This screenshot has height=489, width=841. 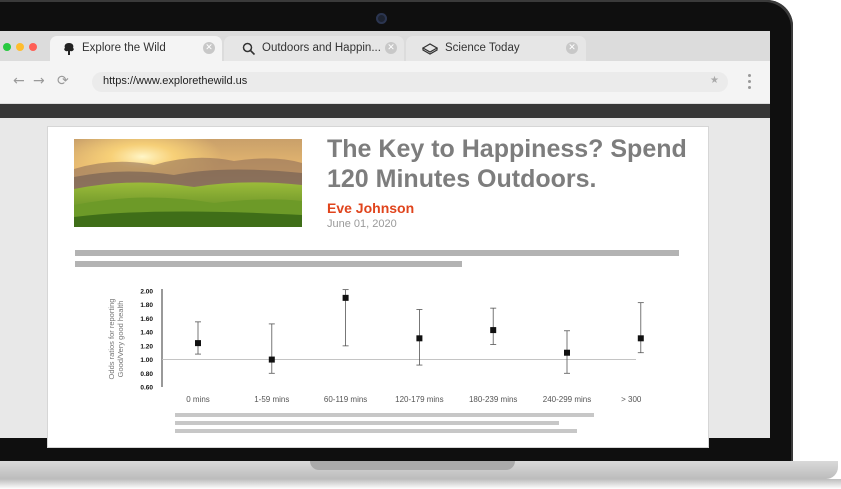 I want to click on y-axis-label: Odds ratios for reporting, so click(x=111, y=339).